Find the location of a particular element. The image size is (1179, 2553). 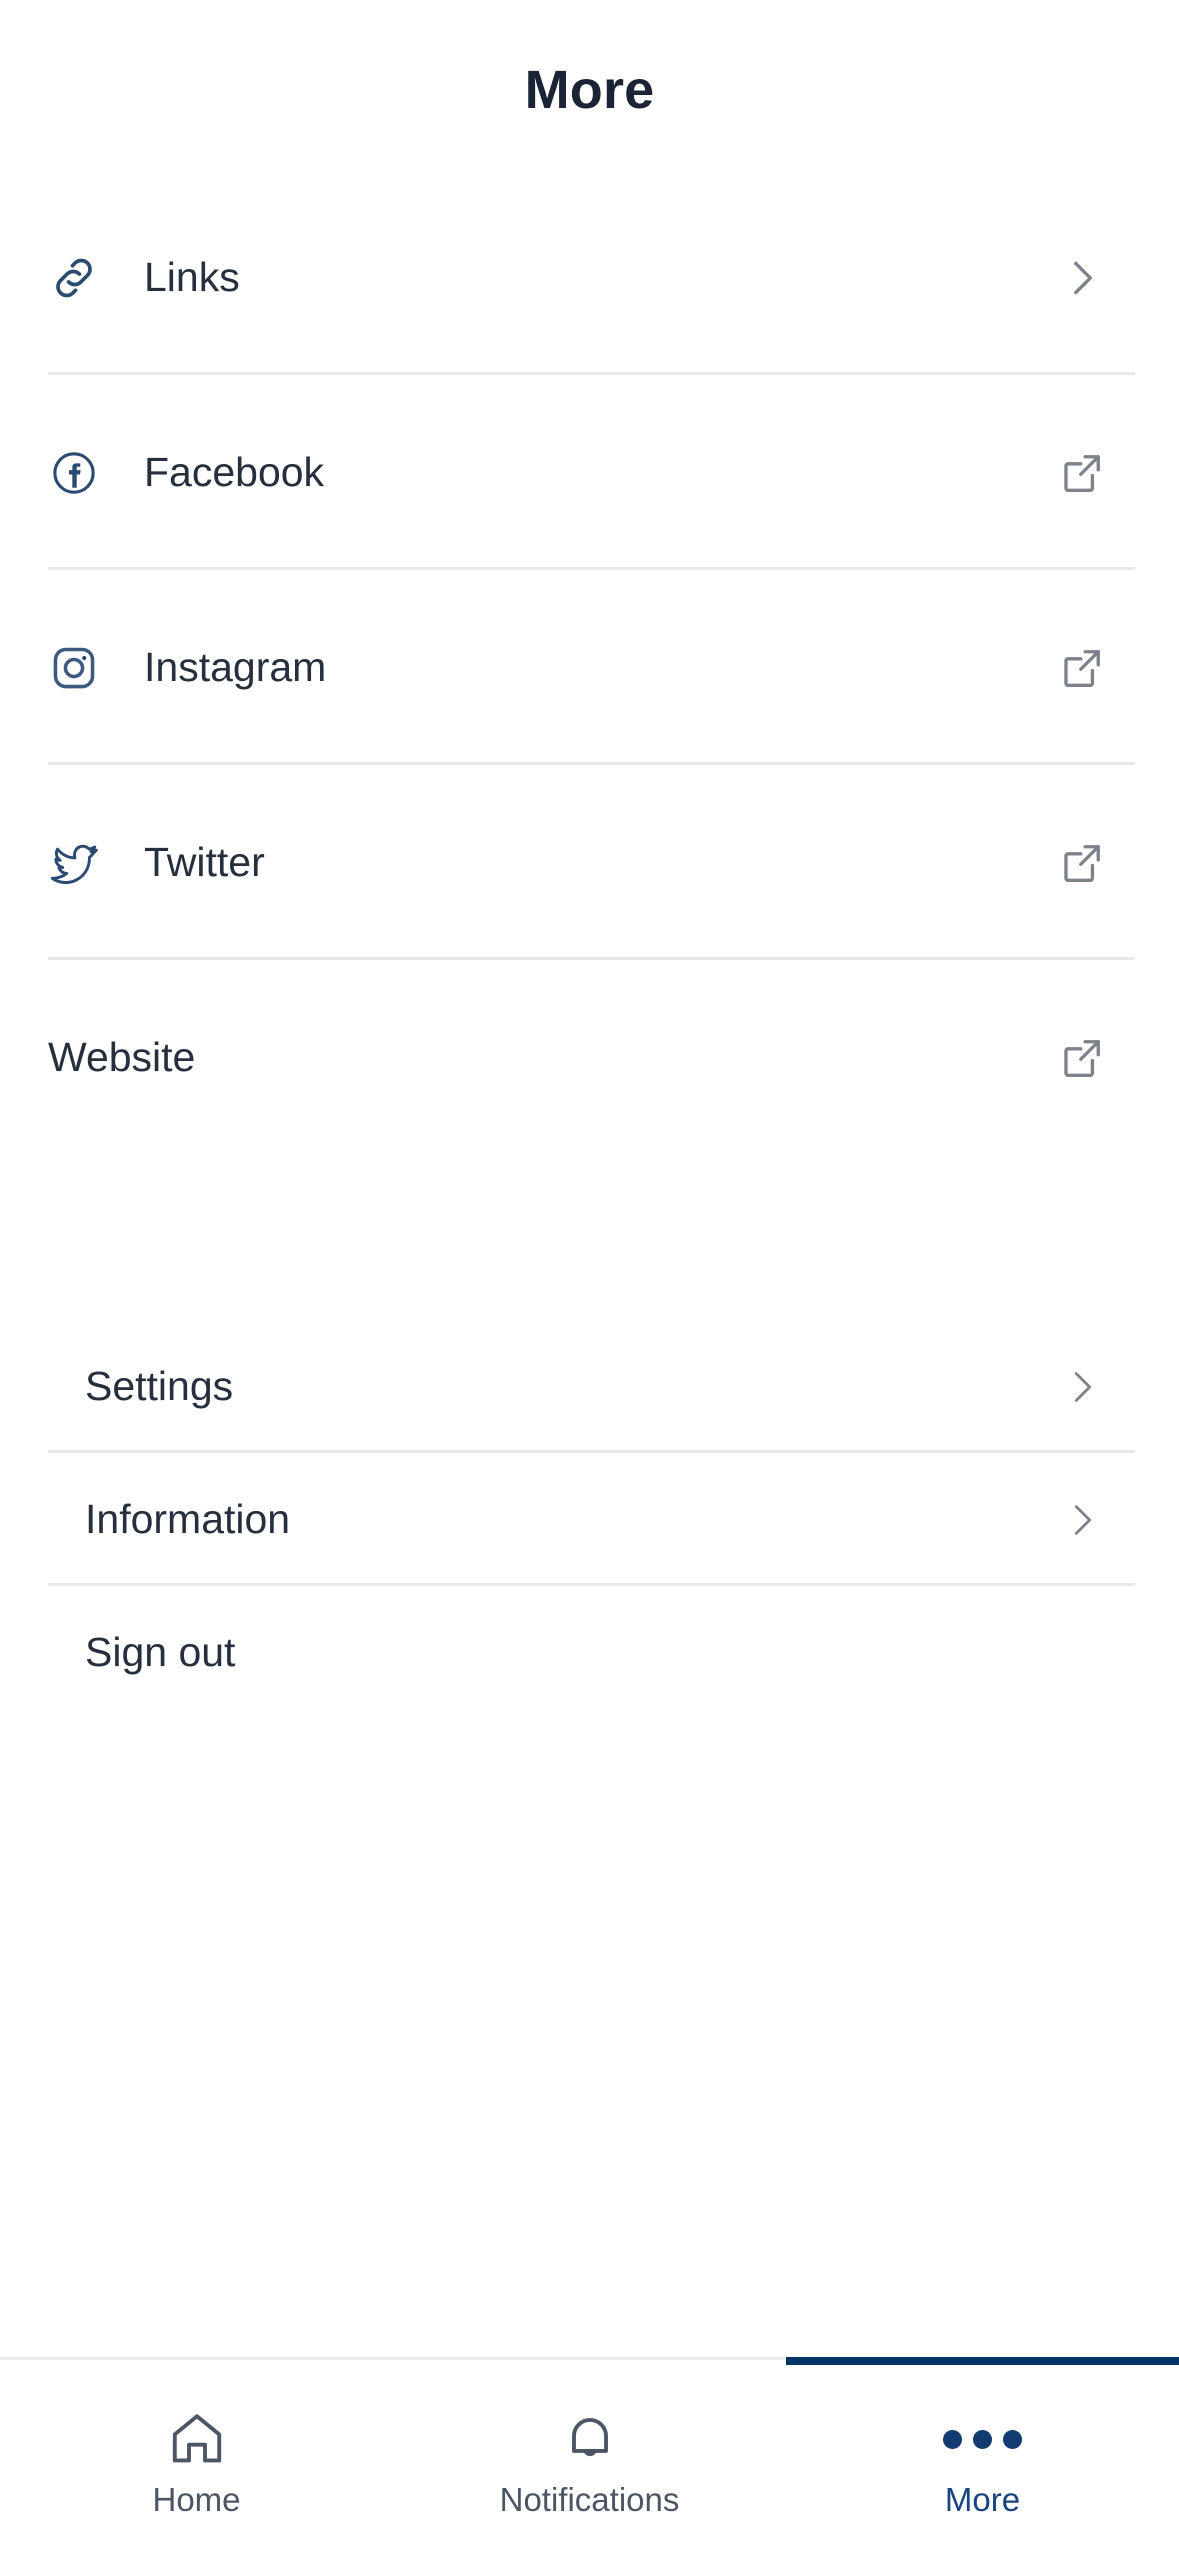

nav-tab-home: Home is located at coordinates (196, 2456).